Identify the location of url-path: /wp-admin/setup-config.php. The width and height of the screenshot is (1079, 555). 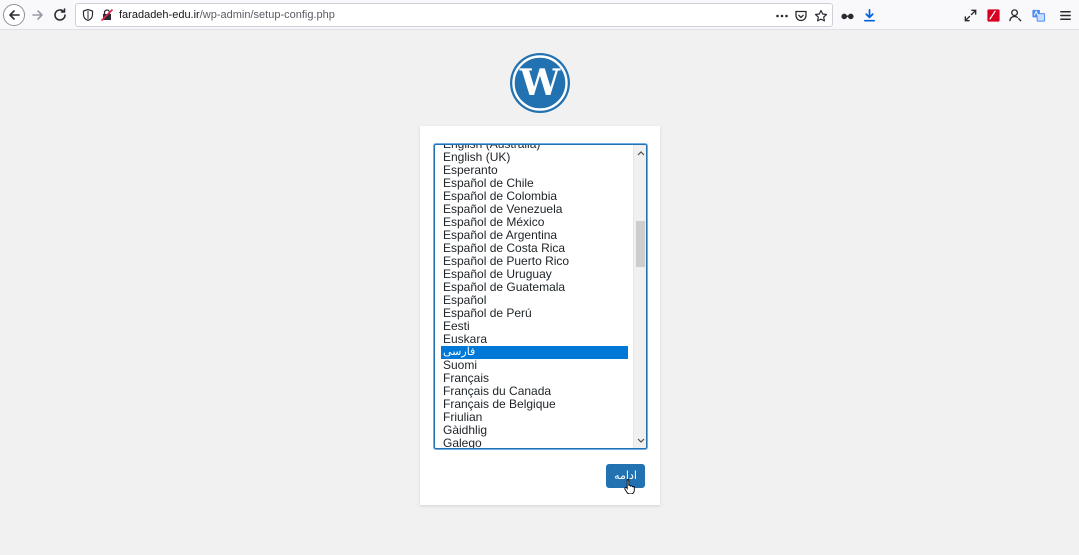
(267, 15).